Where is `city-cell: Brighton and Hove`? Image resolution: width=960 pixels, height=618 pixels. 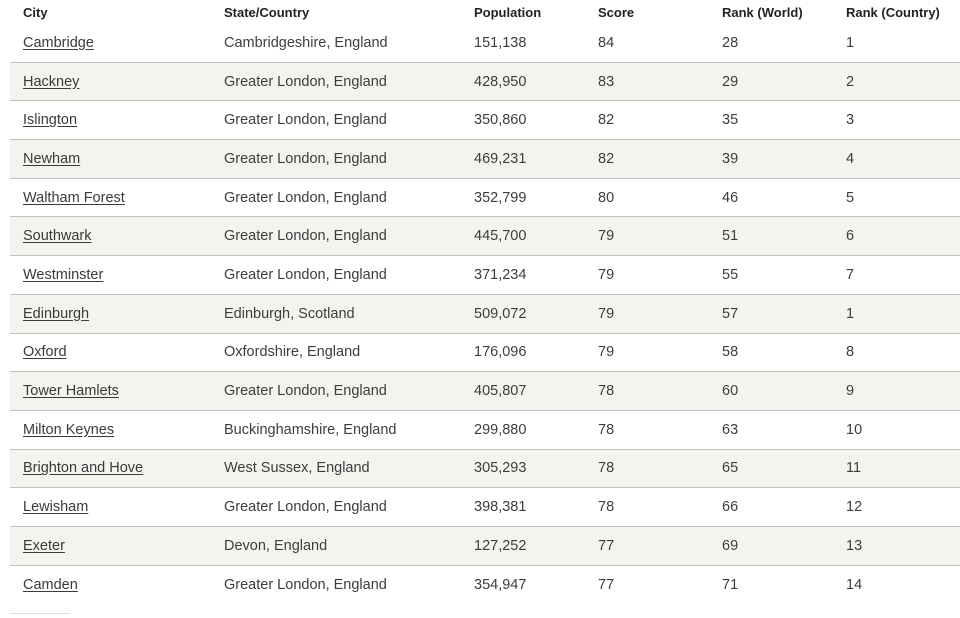
city-cell: Brighton and Hove is located at coordinates (117, 468).